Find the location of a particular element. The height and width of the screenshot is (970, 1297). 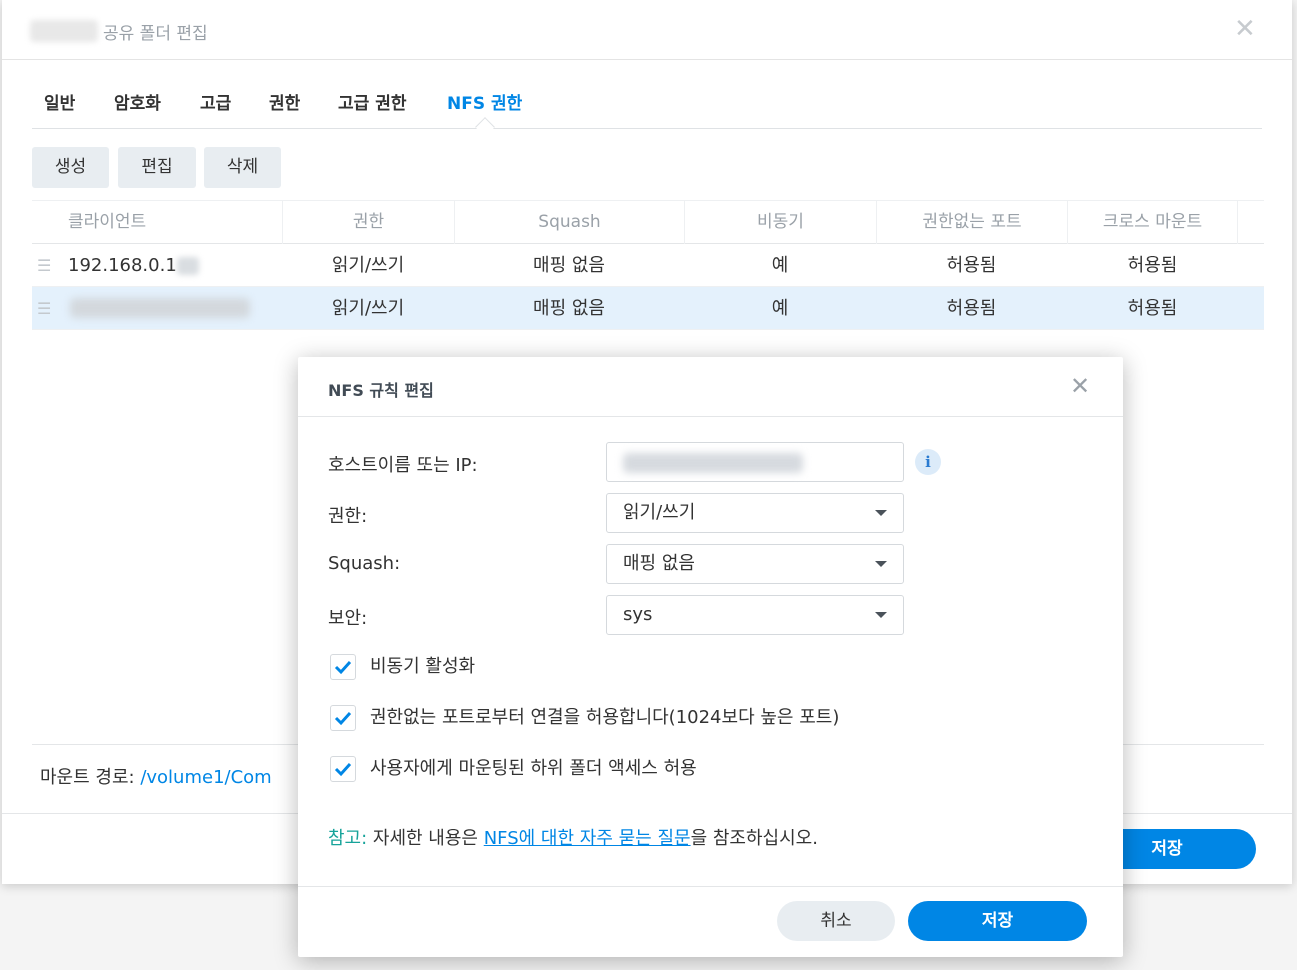

host-input is located at coordinates (755, 462).